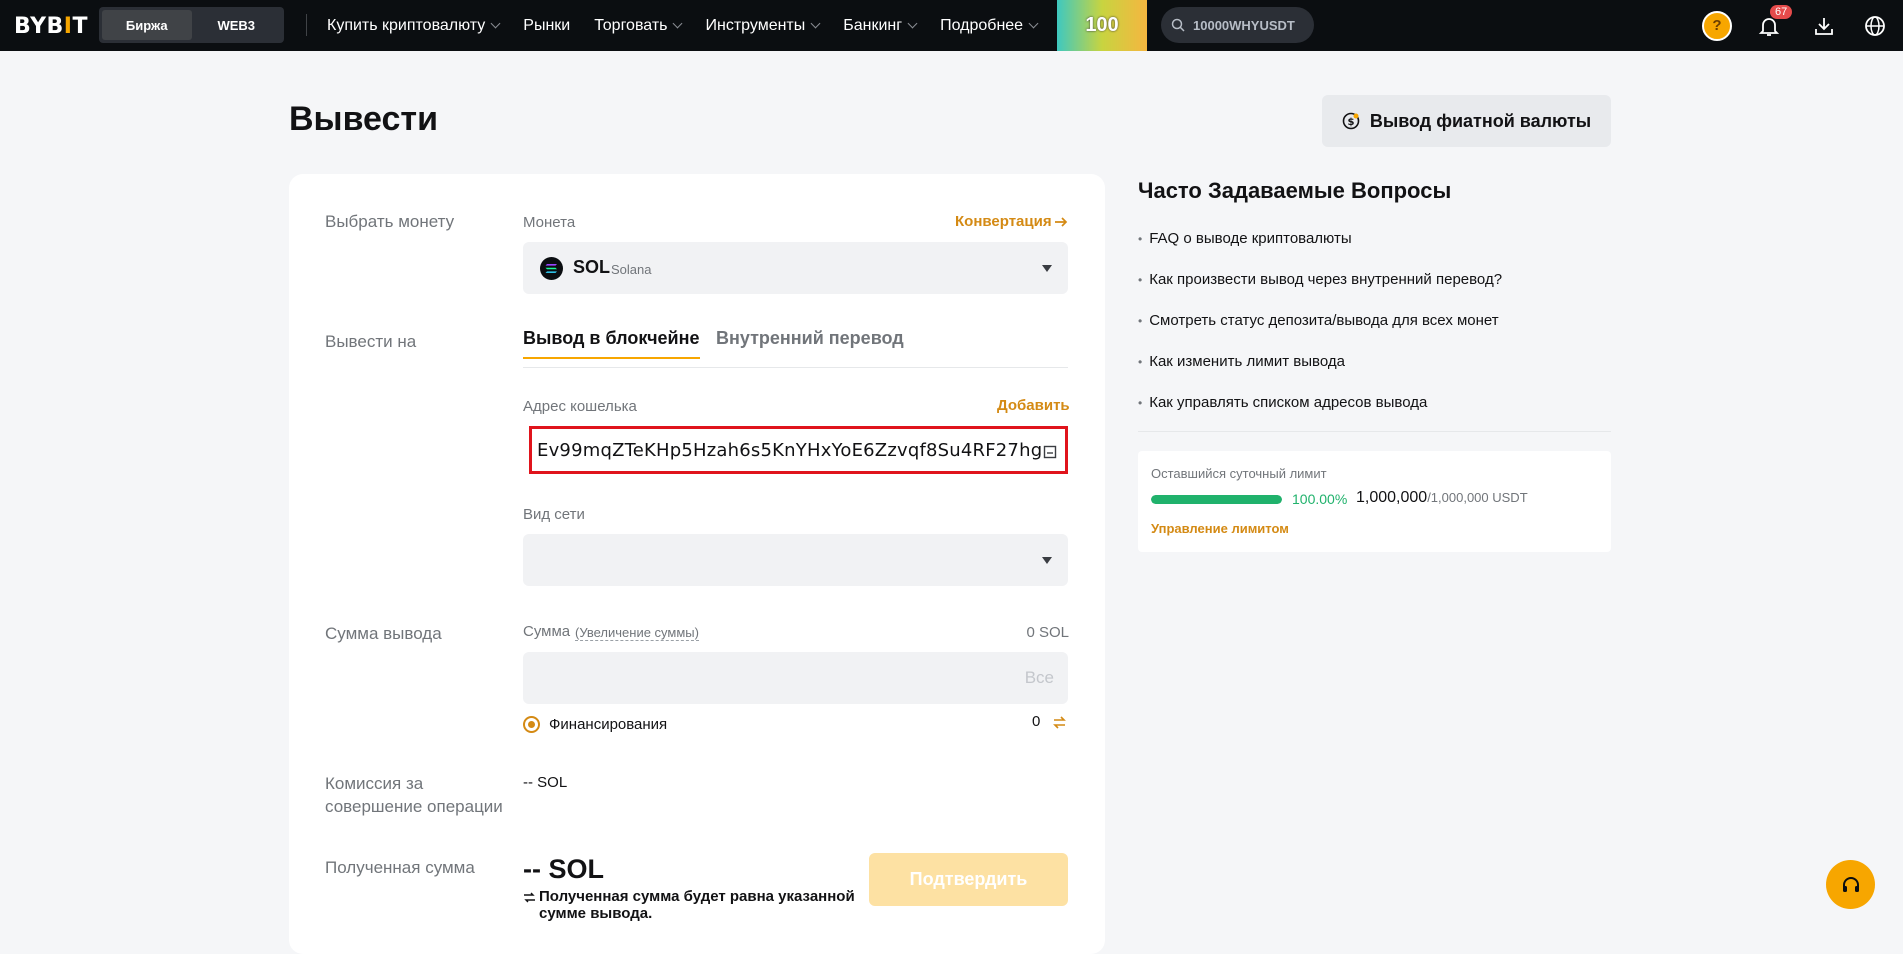 This screenshot has height=954, width=1903. I want to click on address-book-icon, so click(1050, 452).